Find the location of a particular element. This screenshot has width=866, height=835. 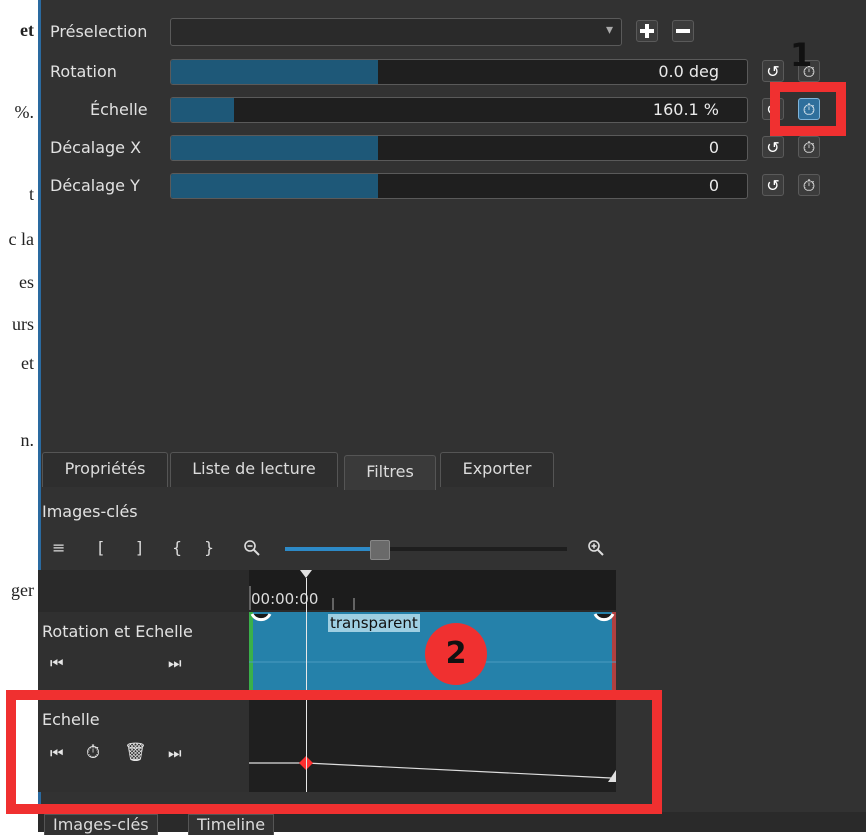

ruler-ticks is located at coordinates (302, 590).